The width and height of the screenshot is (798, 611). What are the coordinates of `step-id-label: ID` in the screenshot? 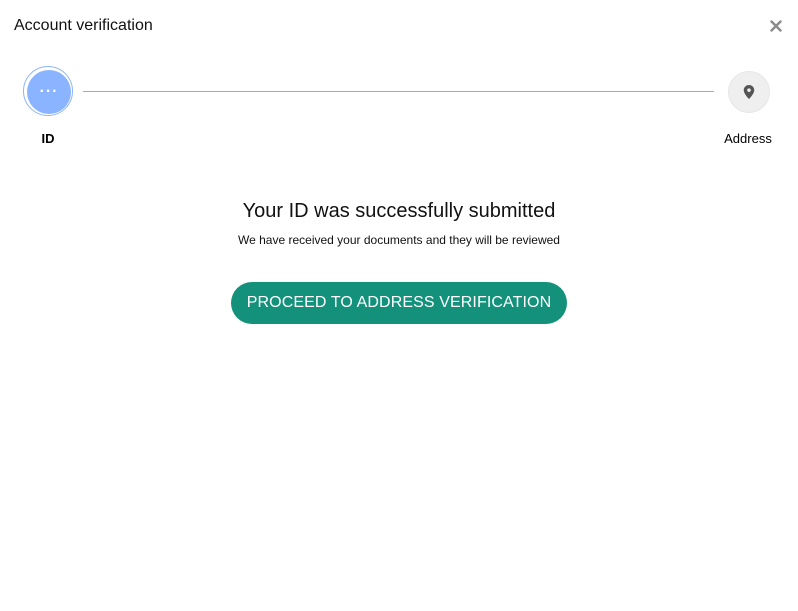 It's located at (48, 138).